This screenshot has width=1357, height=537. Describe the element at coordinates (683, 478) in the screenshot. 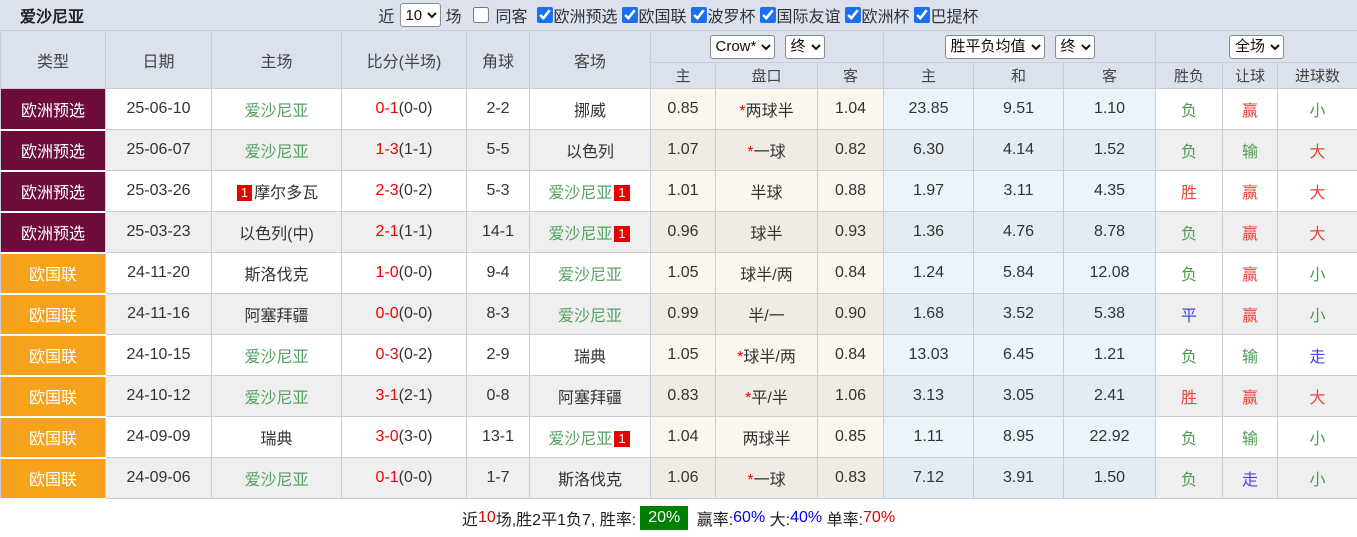

I see `home-odds: 1.06` at that location.